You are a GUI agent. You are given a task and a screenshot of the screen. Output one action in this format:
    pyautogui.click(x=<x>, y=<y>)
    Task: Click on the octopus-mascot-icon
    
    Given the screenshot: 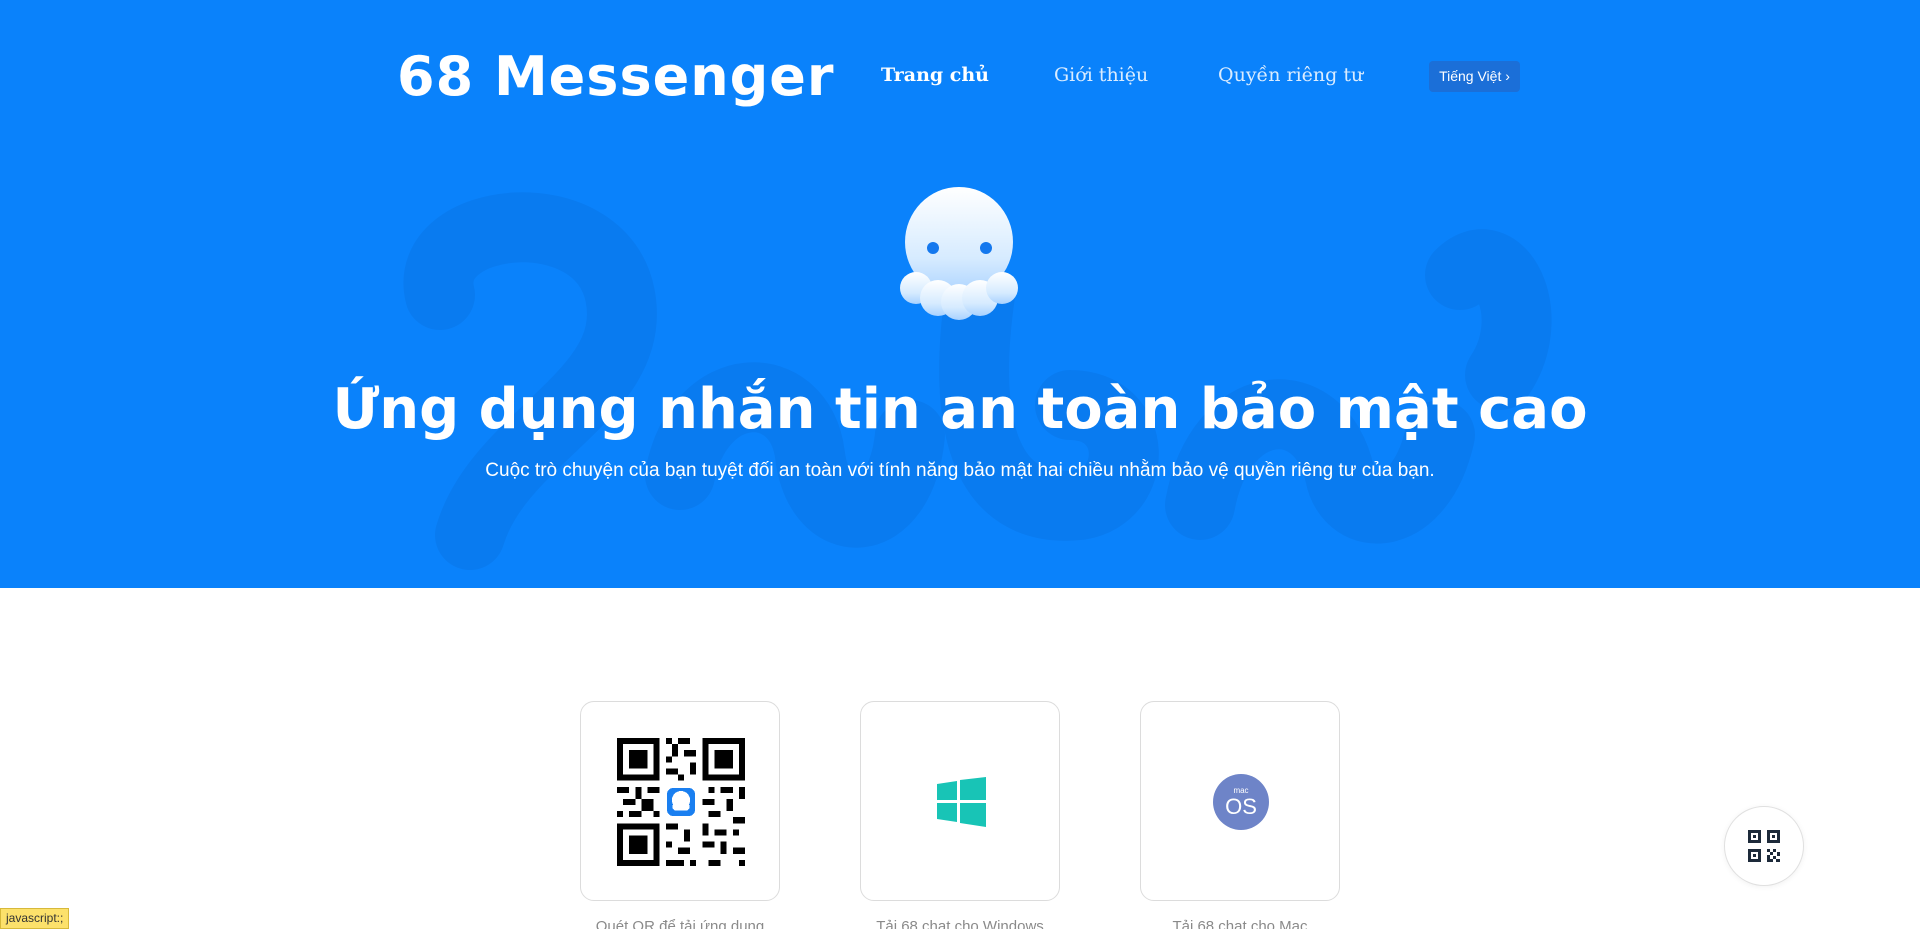 What is the action you would take?
    pyautogui.click(x=959, y=253)
    